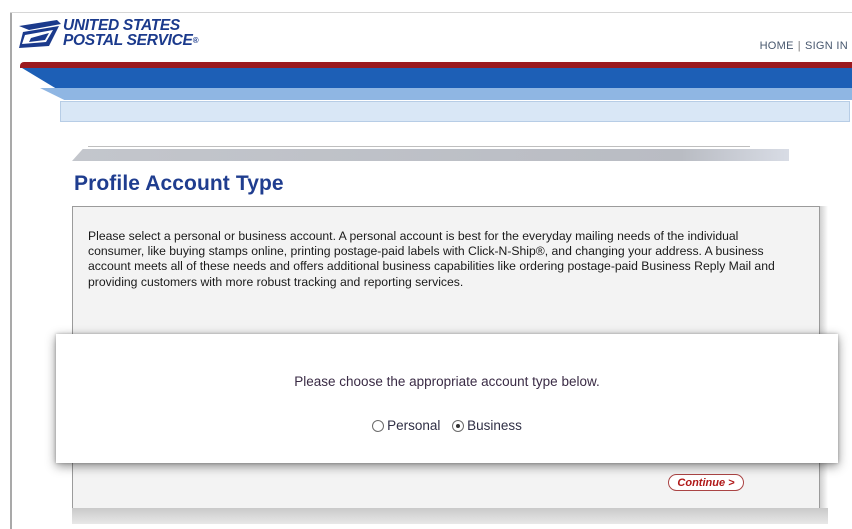 The width and height of the screenshot is (852, 529). I want to click on header-band-red, so click(436, 65).